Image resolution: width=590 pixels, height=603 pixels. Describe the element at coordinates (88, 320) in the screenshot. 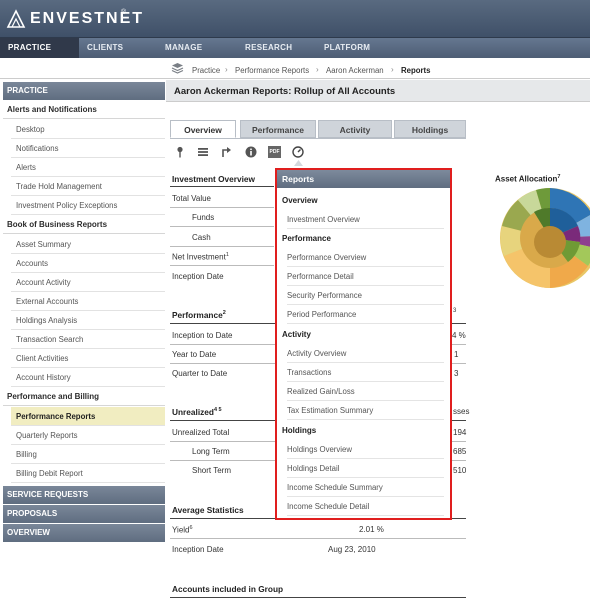

I see `sidebar-item-holdings-analysis: Holdings Analysis` at that location.